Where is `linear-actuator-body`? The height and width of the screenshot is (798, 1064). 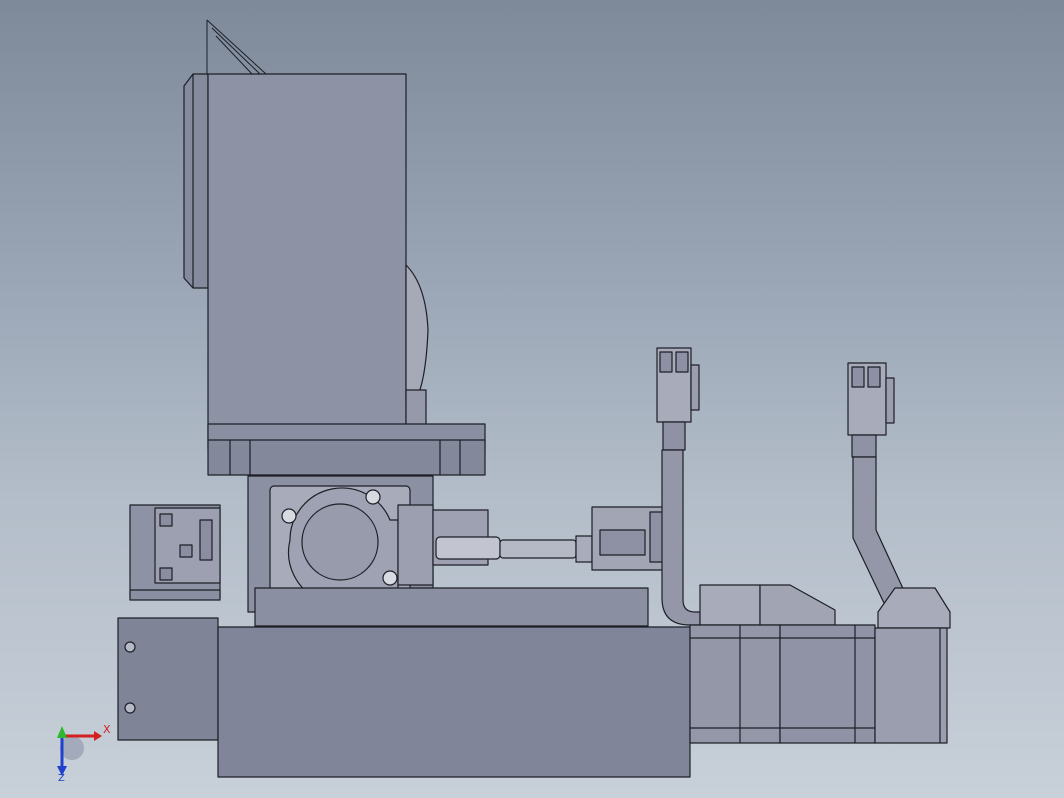 linear-actuator-body is located at coordinates (454, 702).